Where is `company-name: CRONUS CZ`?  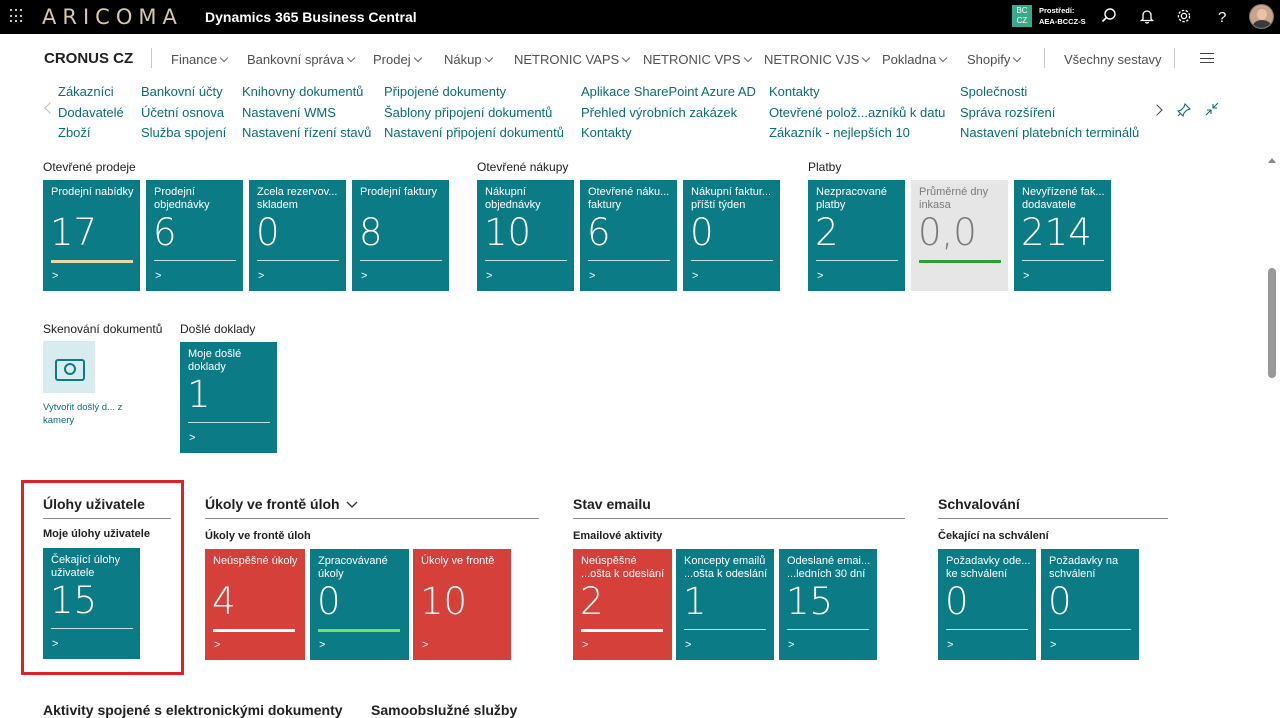 company-name: CRONUS CZ is located at coordinates (88, 58).